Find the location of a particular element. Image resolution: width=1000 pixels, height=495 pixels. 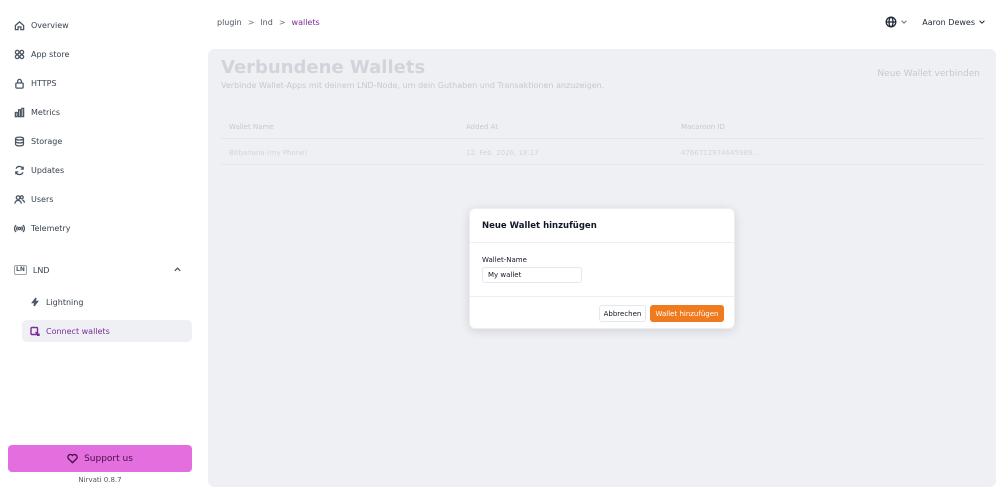

sidebar-group-label: LND is located at coordinates (41, 270).